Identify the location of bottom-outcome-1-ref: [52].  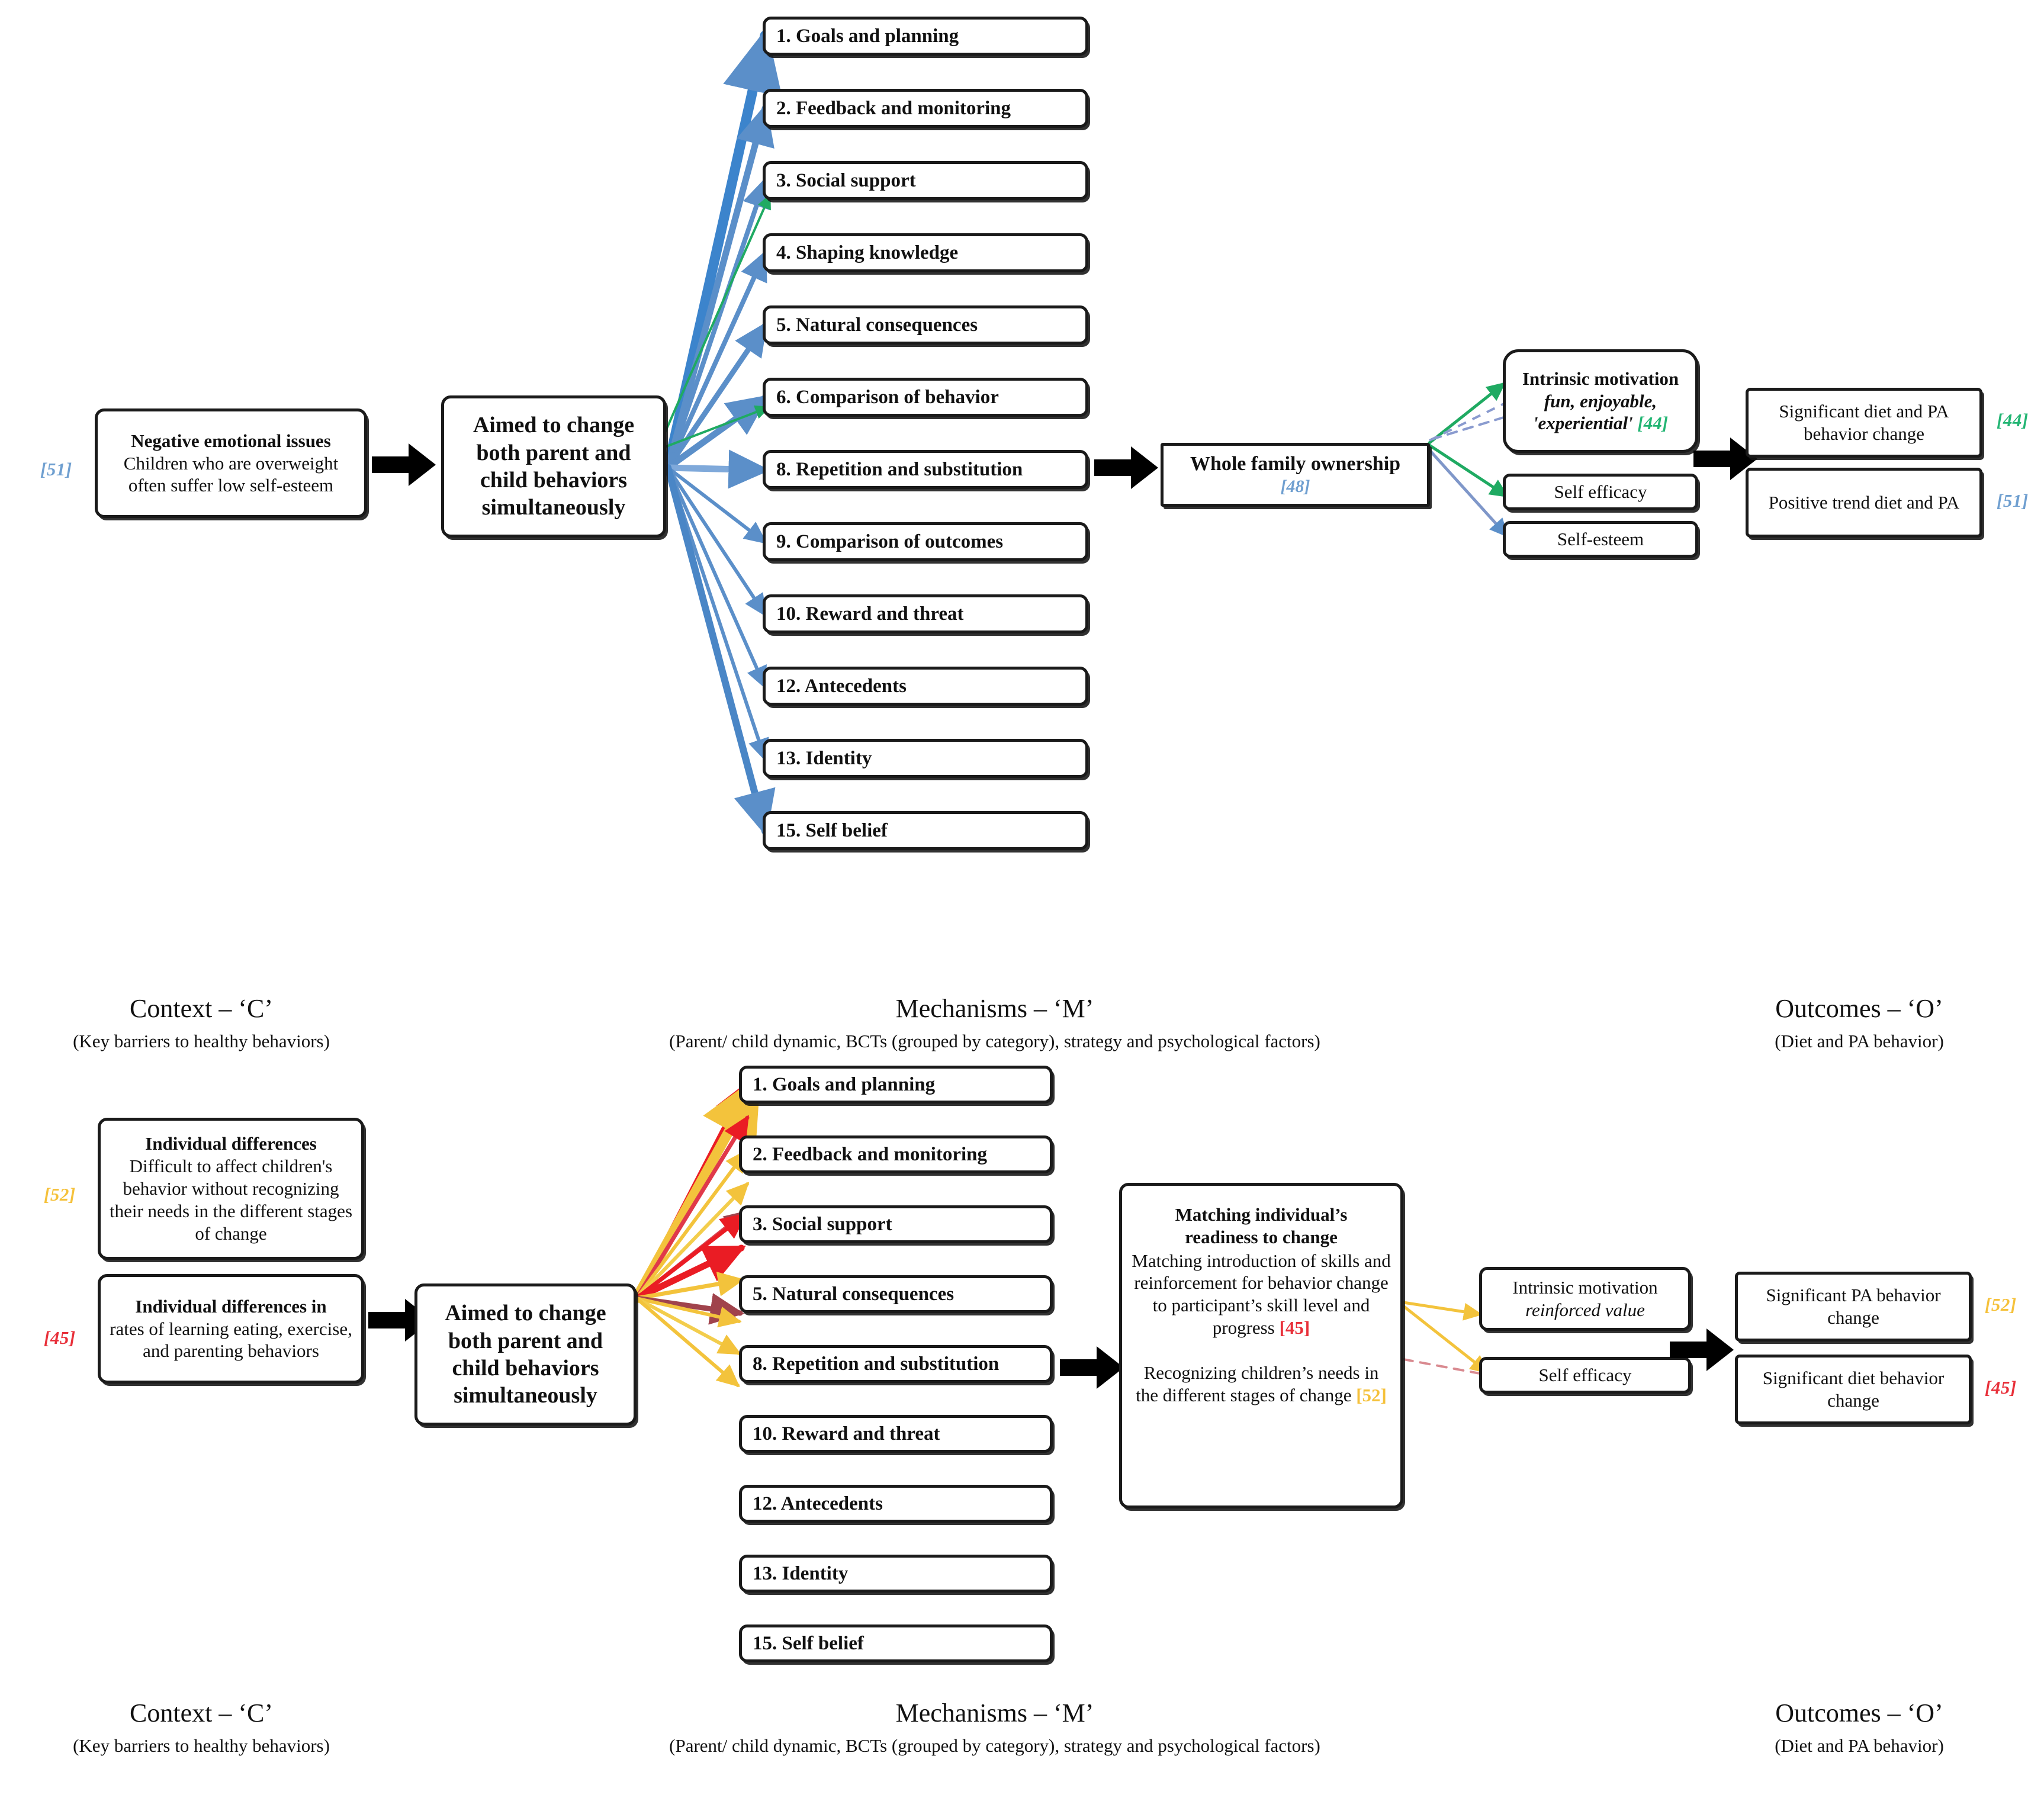
(2001, 1305).